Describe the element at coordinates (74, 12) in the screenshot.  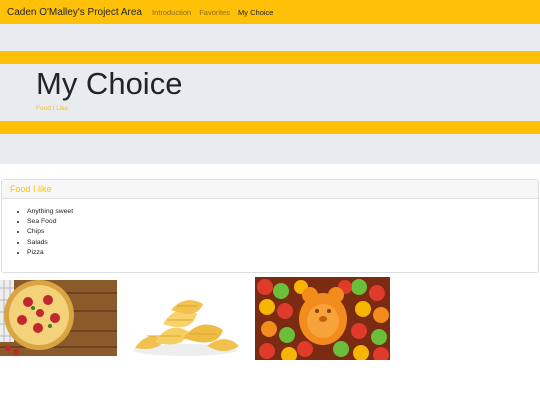
I see `navbar-brand: Caden O'Malley's Project Area` at that location.